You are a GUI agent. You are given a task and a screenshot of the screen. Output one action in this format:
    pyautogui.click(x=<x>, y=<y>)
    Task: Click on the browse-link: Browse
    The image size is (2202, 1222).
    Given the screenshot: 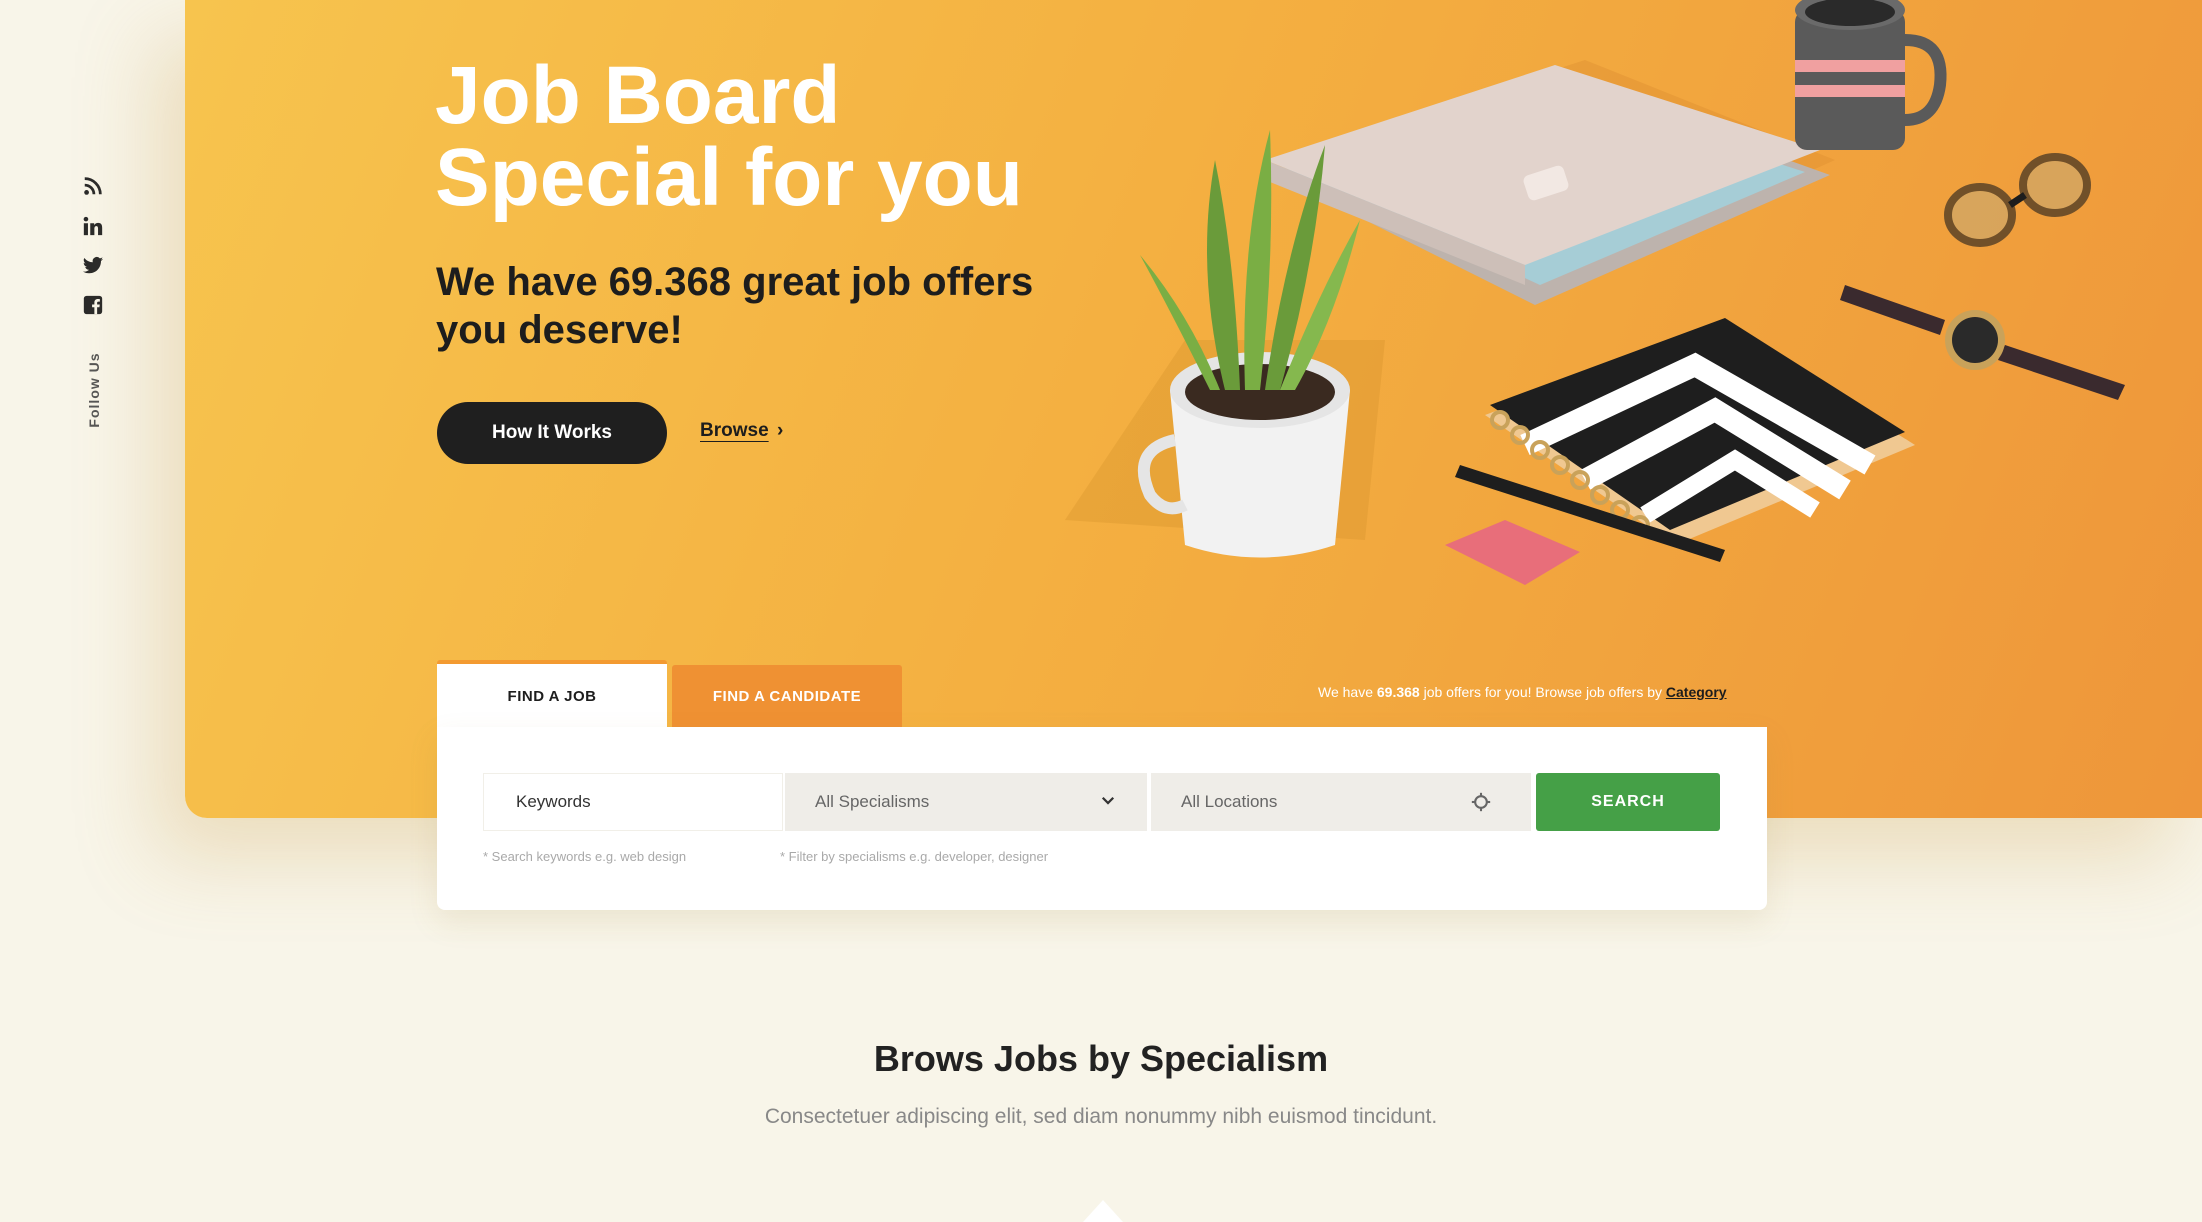 What is the action you would take?
    pyautogui.click(x=734, y=431)
    